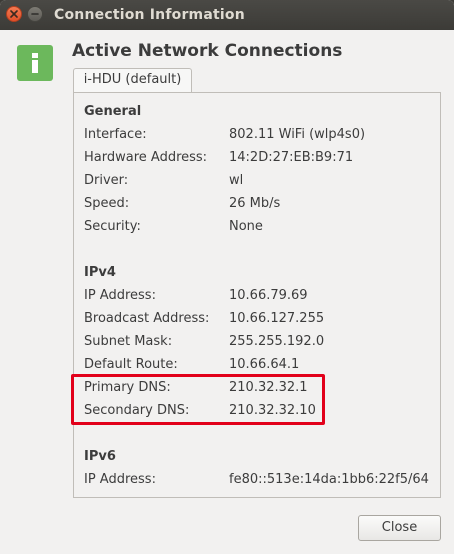 The height and width of the screenshot is (554, 454). Describe the element at coordinates (112, 226) in the screenshot. I see `security-label: Security:` at that location.